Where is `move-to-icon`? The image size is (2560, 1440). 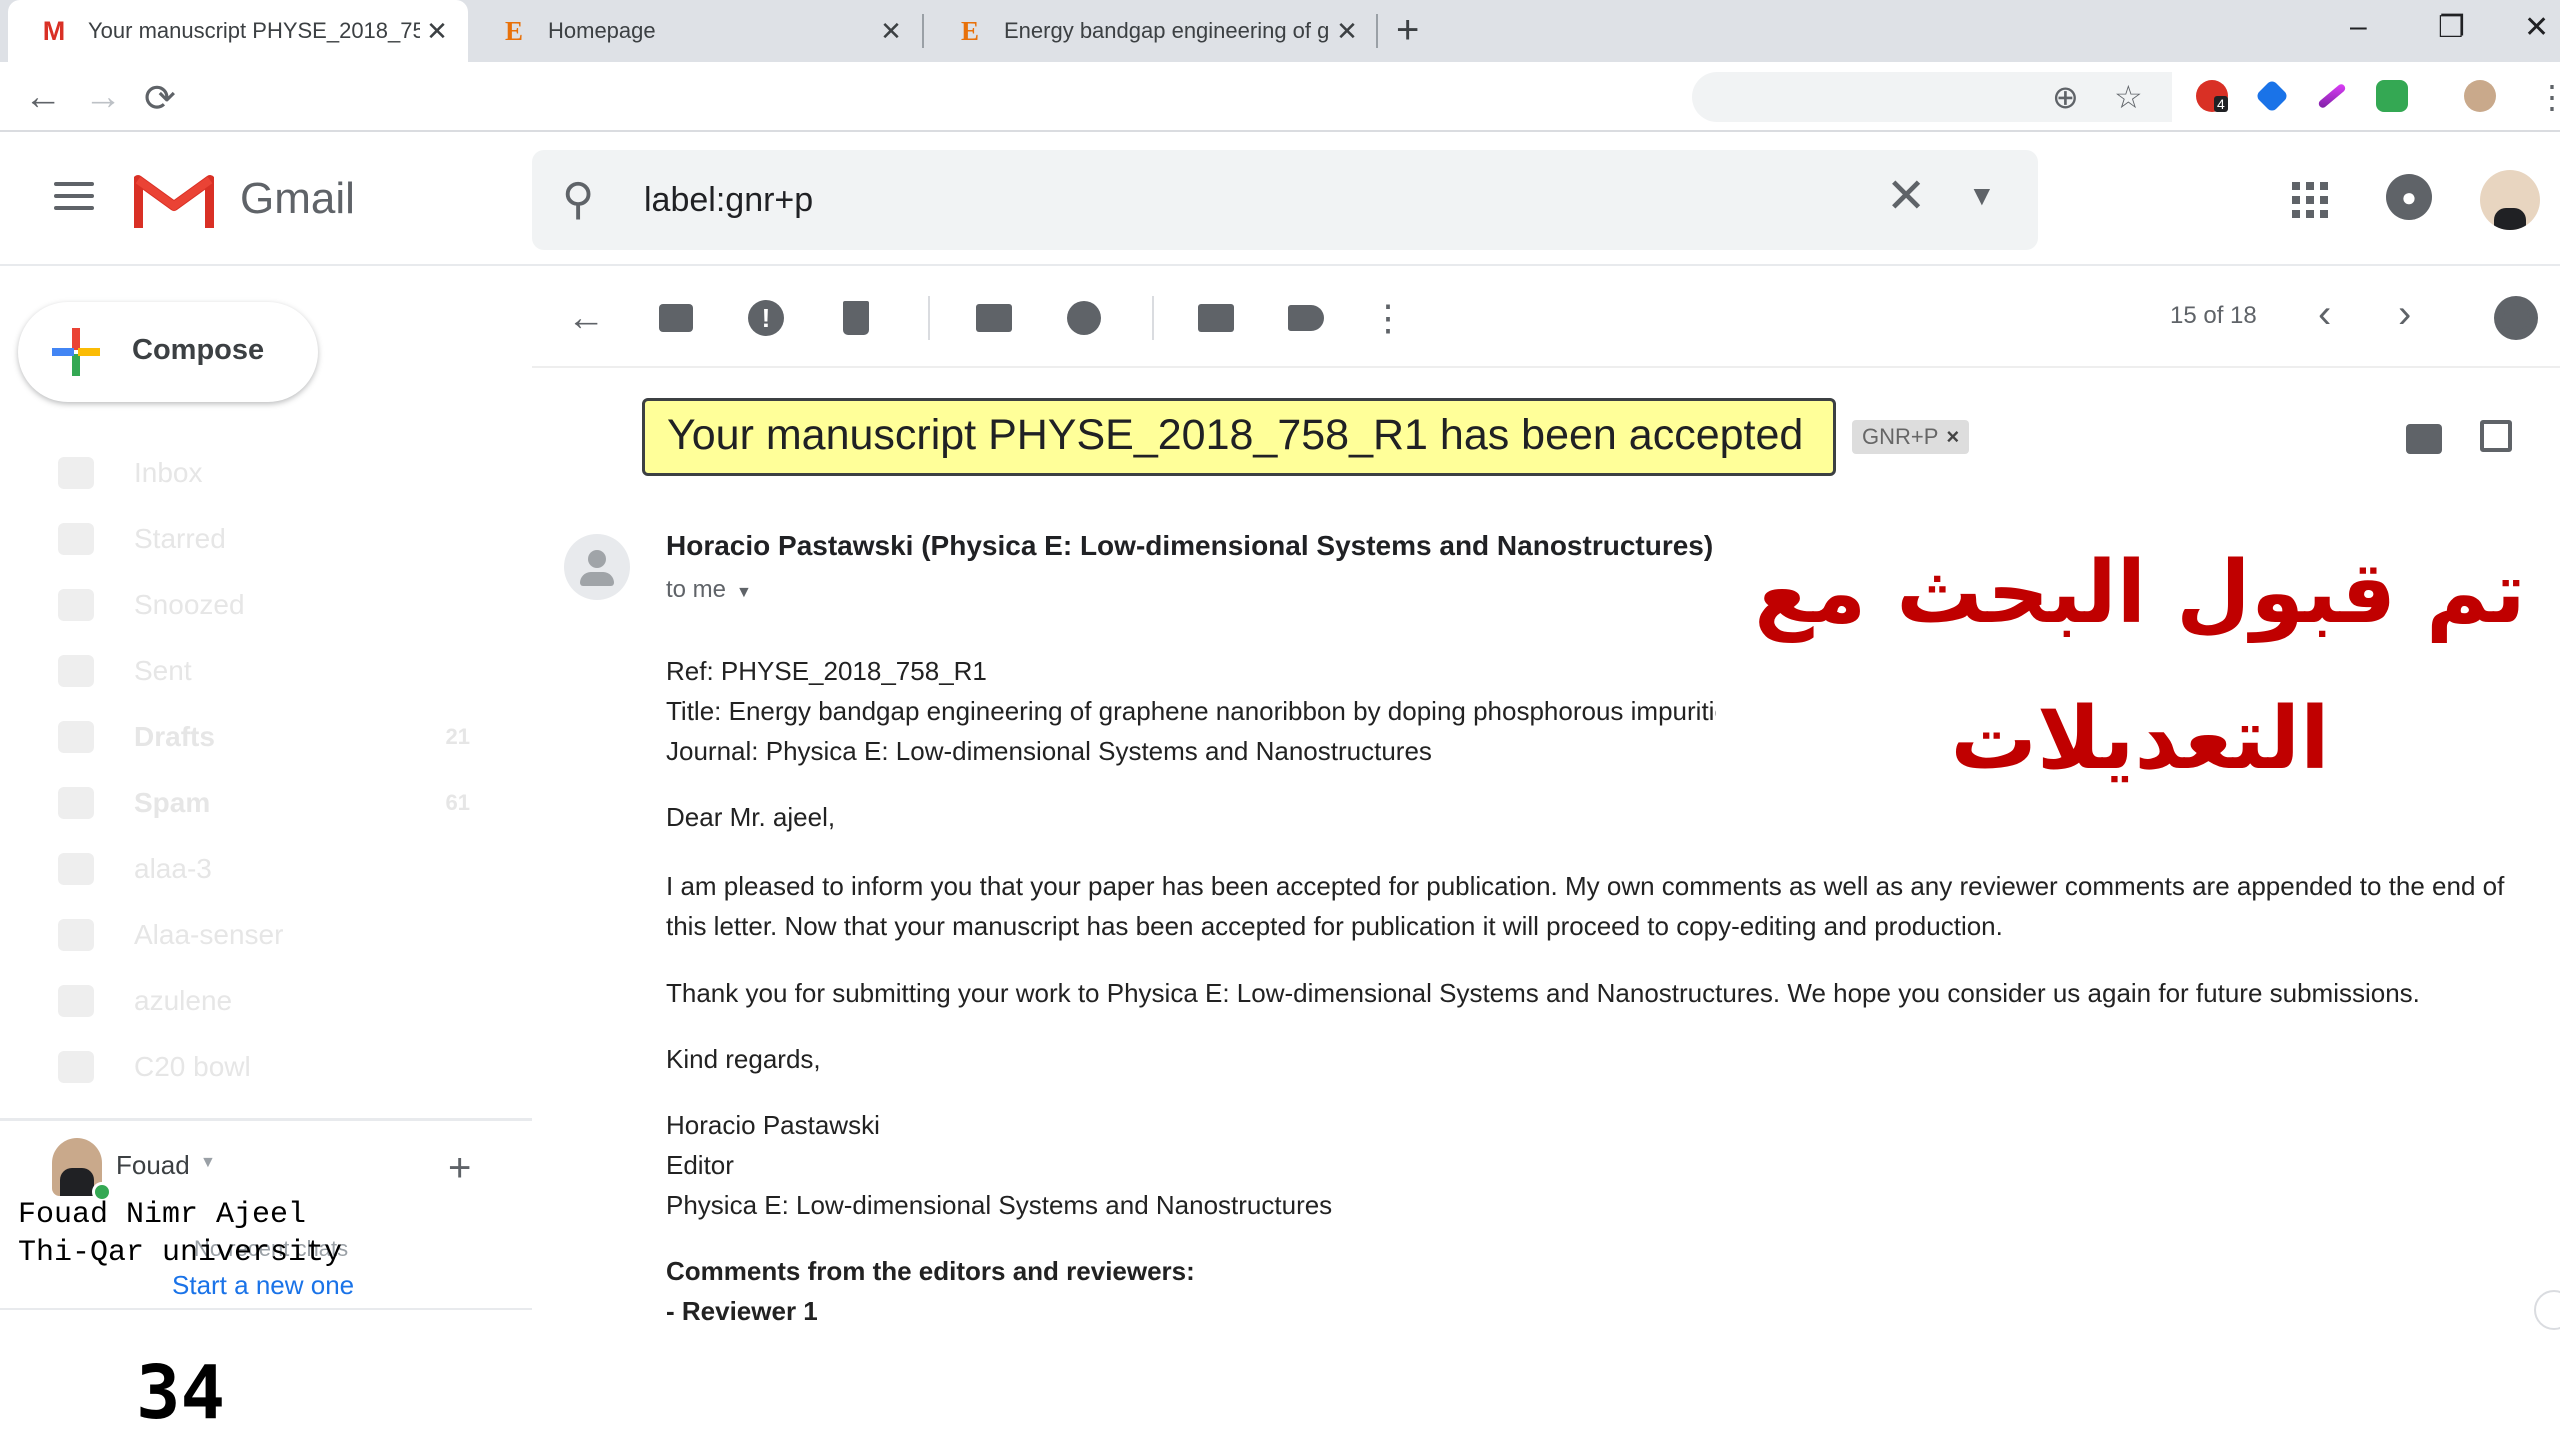
move-to-icon is located at coordinates (1216, 318).